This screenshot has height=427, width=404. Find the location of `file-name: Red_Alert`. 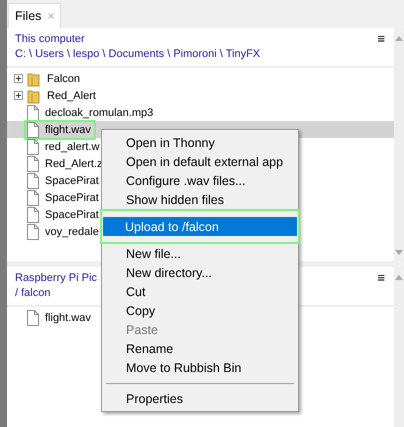

file-name: Red_Alert is located at coordinates (71, 96).